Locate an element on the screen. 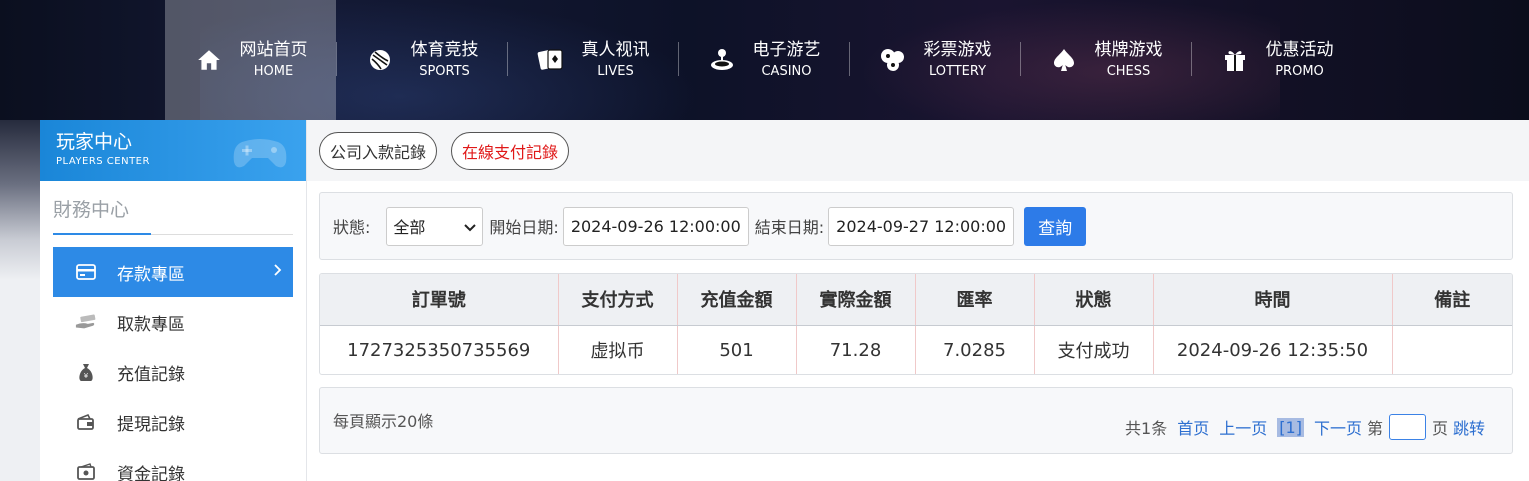  pagination: 共1条 首页 上一页 [1] 下一页 第 页 跳转 is located at coordinates (1307, 427).